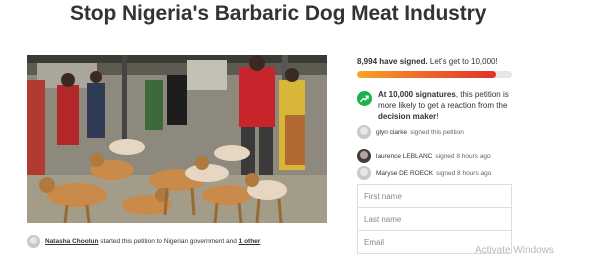 The height and width of the screenshot is (257, 591). What do you see at coordinates (434, 196) in the screenshot?
I see `first-name-field` at bounding box center [434, 196].